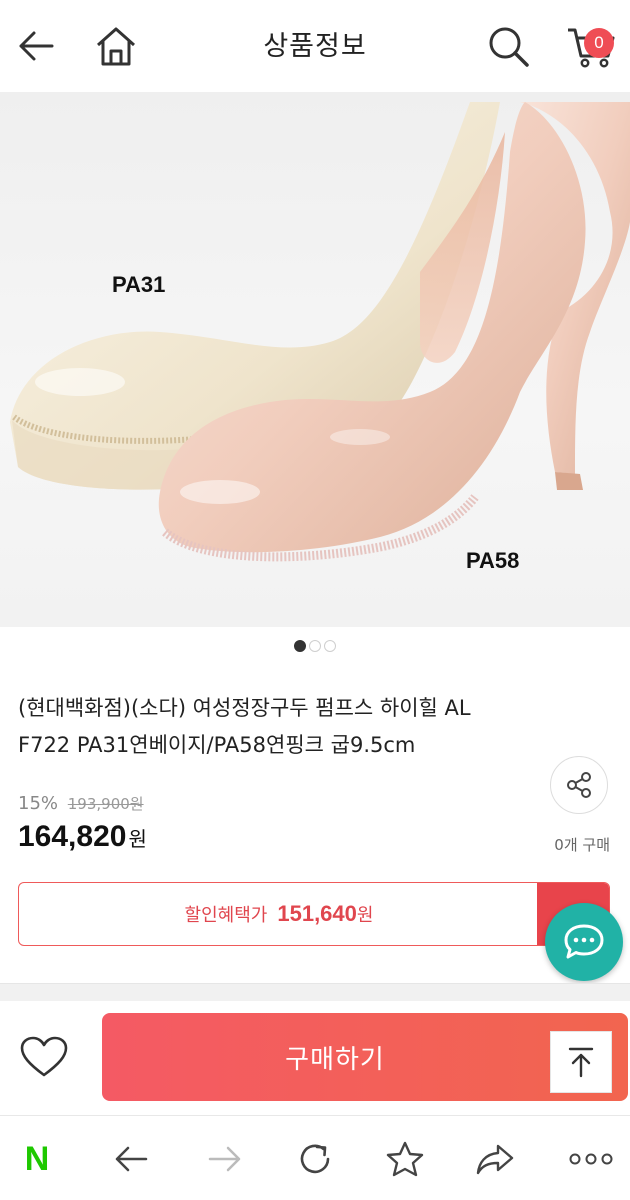  What do you see at coordinates (38, 803) in the screenshot?
I see `discount-percent: 15%` at bounding box center [38, 803].